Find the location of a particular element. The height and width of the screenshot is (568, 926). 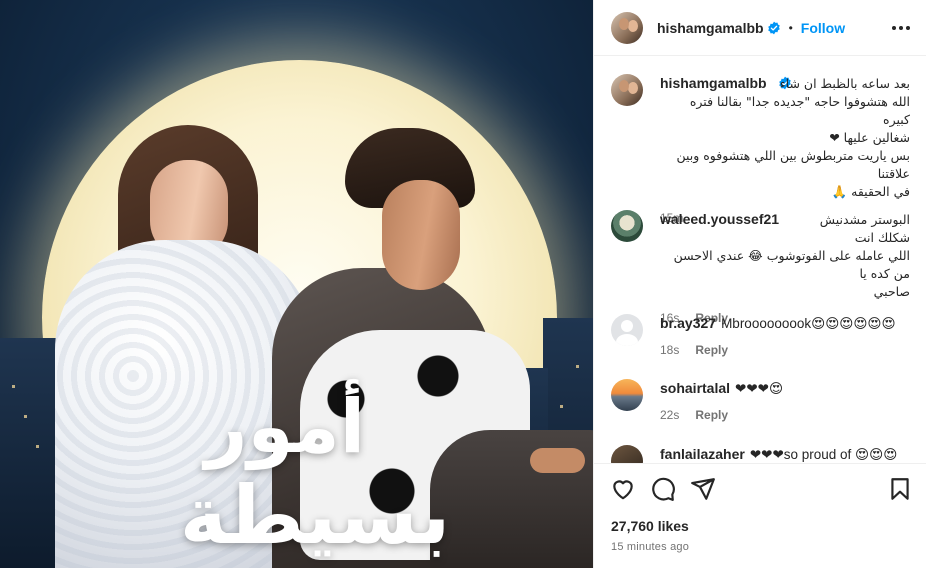

more-options-icon is located at coordinates (901, 28).